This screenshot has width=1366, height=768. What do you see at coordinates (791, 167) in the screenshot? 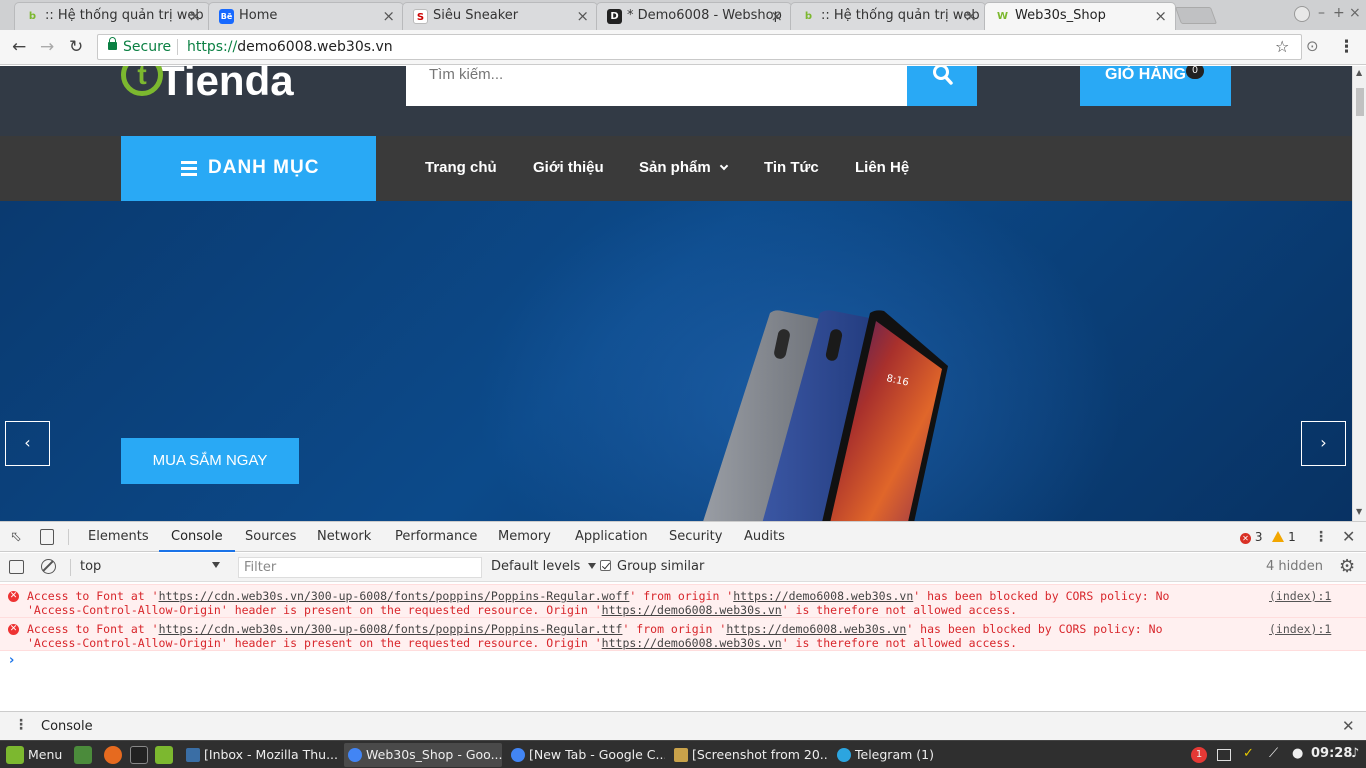
I see `nav-news: Tin Tức` at bounding box center [791, 167].